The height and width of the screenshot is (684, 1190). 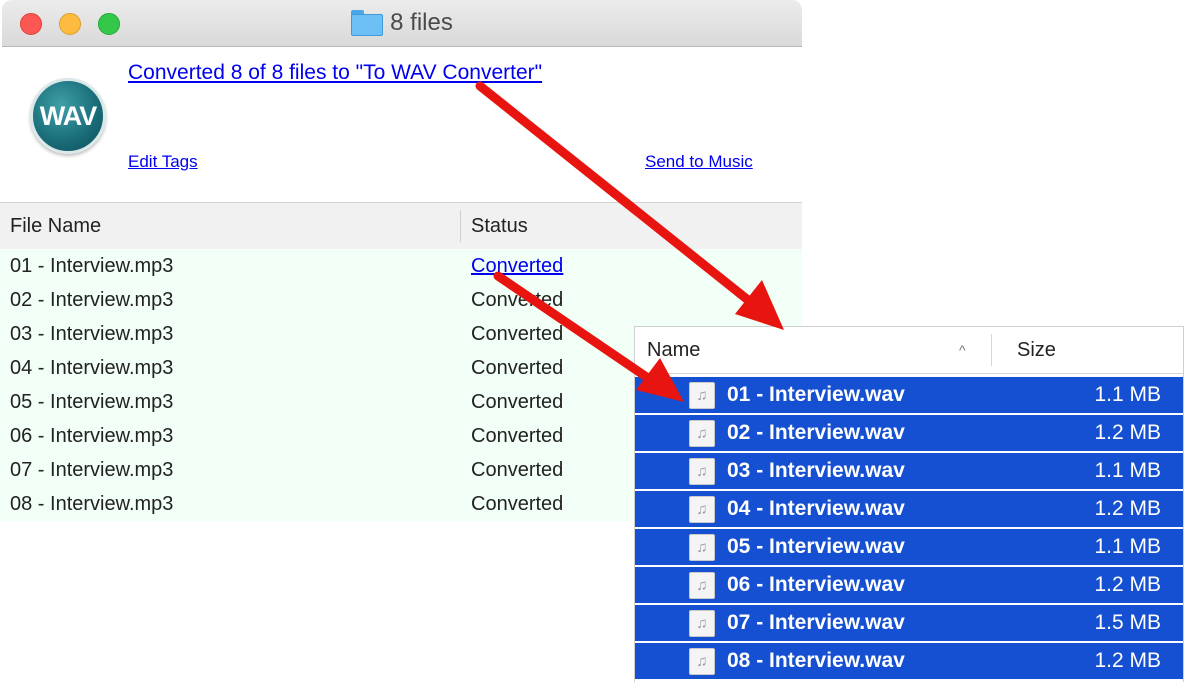 What do you see at coordinates (421, 22) in the screenshot?
I see `window-title: 8 files` at bounding box center [421, 22].